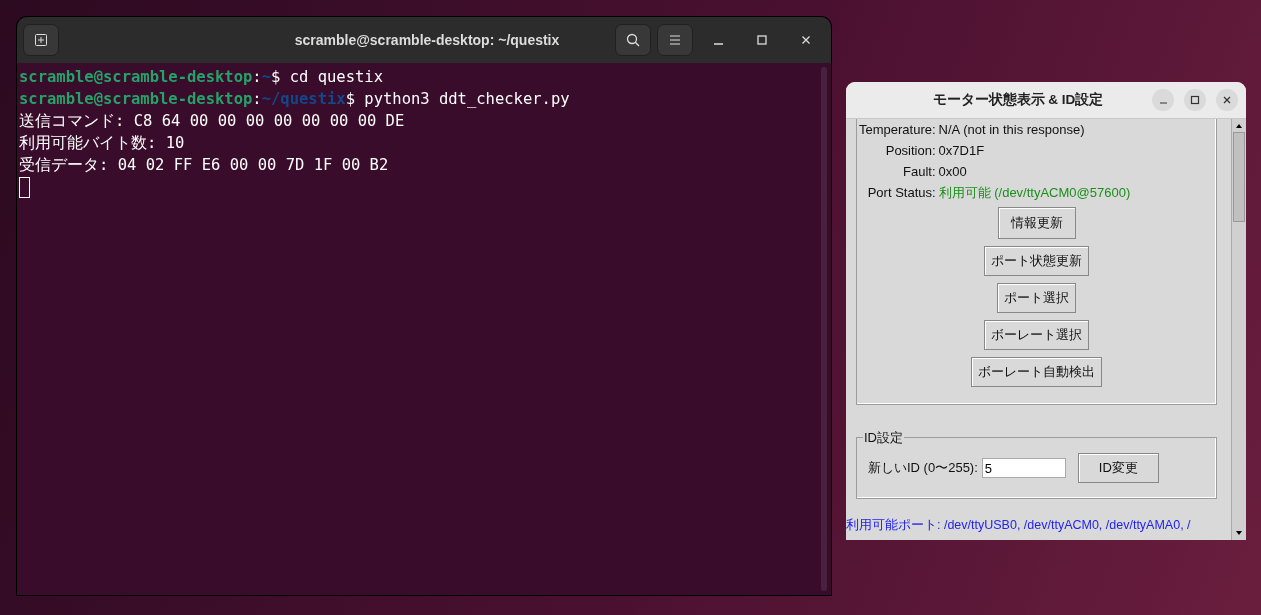 The width and height of the screenshot is (1261, 615). I want to click on menu-icon, so click(675, 40).